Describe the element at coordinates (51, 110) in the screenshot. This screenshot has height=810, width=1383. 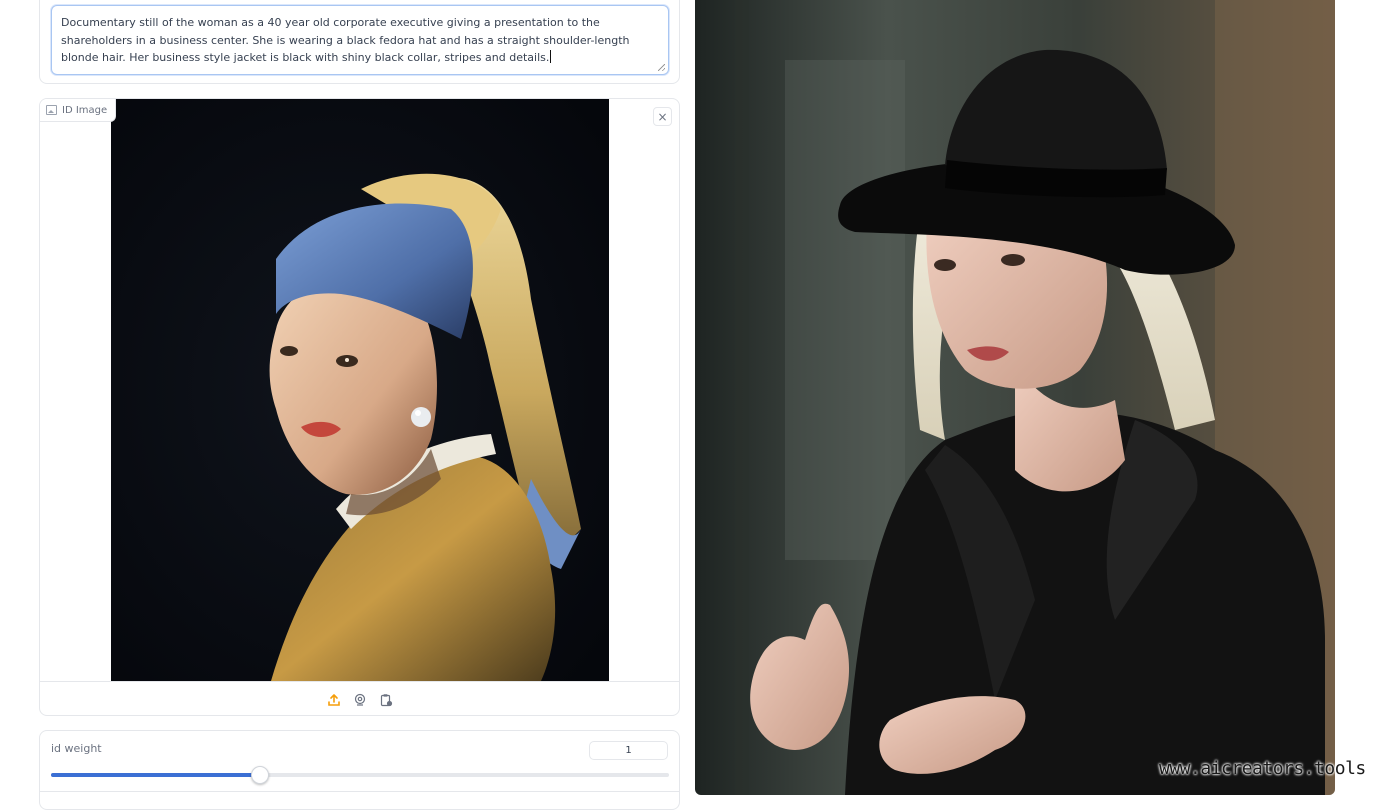
I see `image-icon` at that location.